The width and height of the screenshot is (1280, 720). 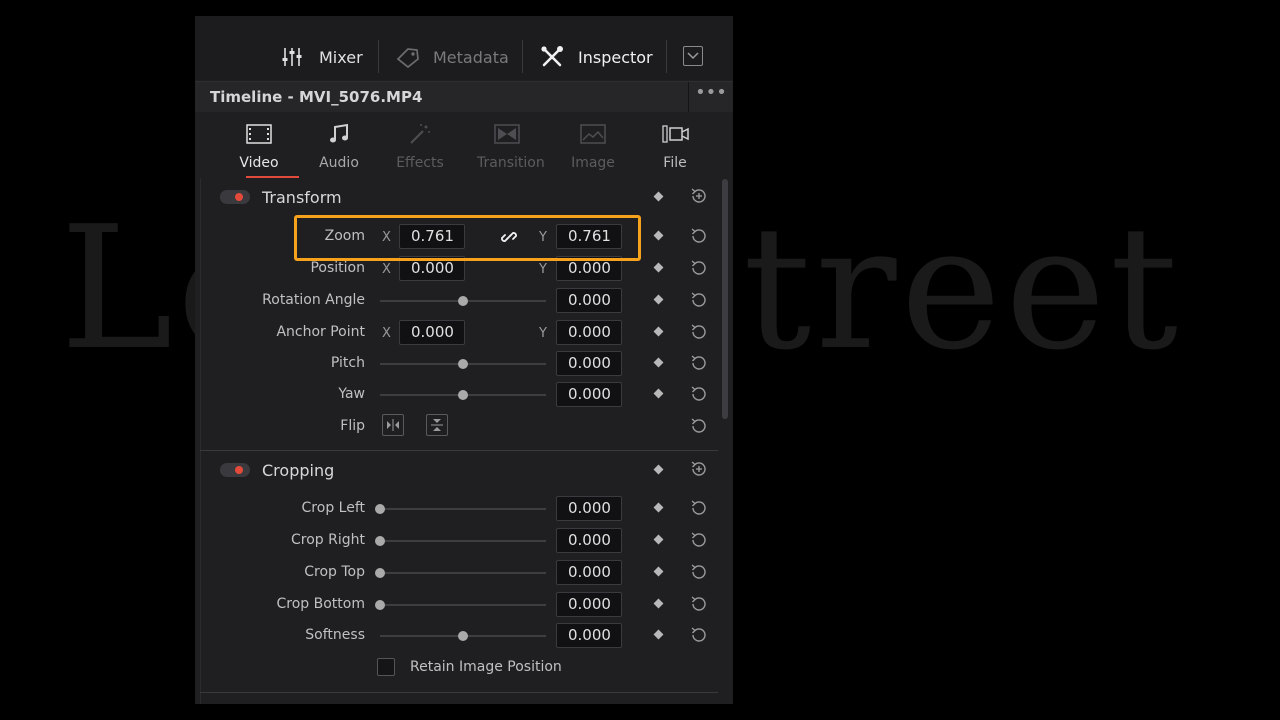 What do you see at coordinates (333, 508) in the screenshot?
I see `crop-left-label: Crop Left` at bounding box center [333, 508].